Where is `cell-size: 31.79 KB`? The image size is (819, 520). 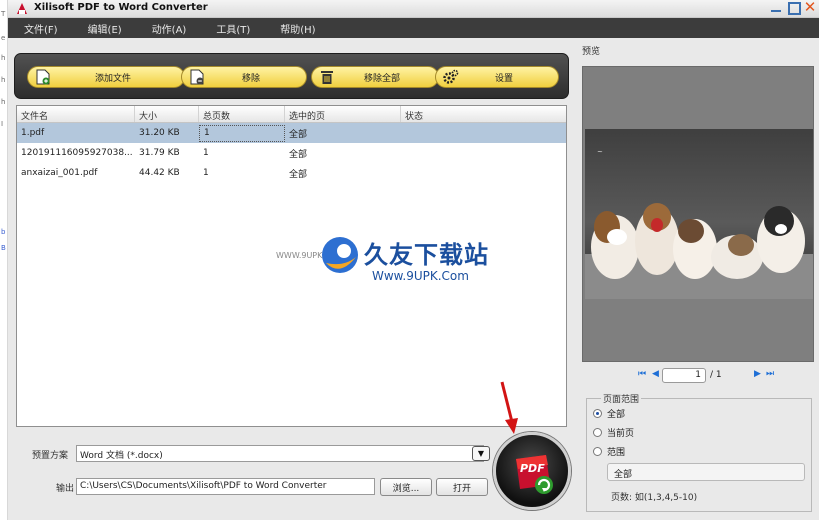
cell-size: 31.79 KB is located at coordinates (159, 153).